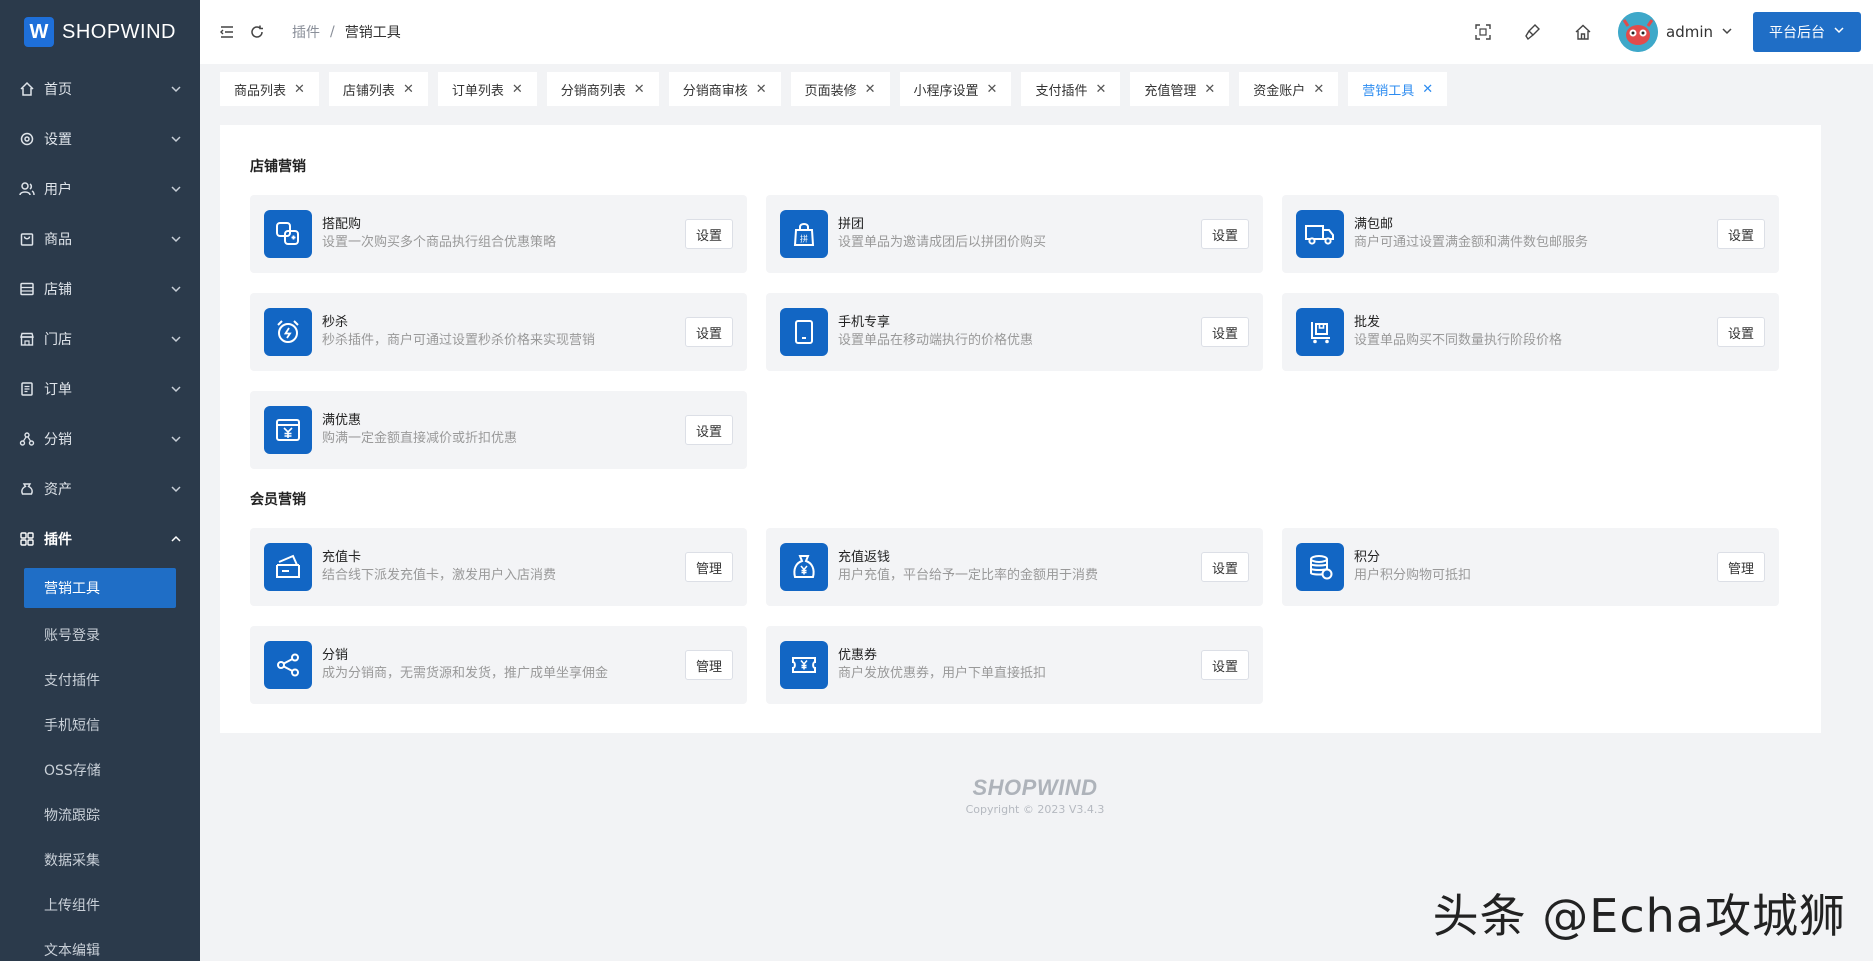 This screenshot has height=961, width=1873. I want to click on plugin-desc: 结合线下派发充值卡，激发用户入店消费, so click(439, 575).